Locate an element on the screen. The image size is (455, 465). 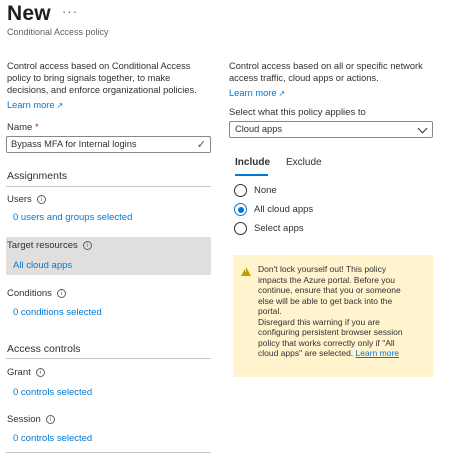
warning-line: continue, ensure that you or someone is located at coordinates (329, 290).